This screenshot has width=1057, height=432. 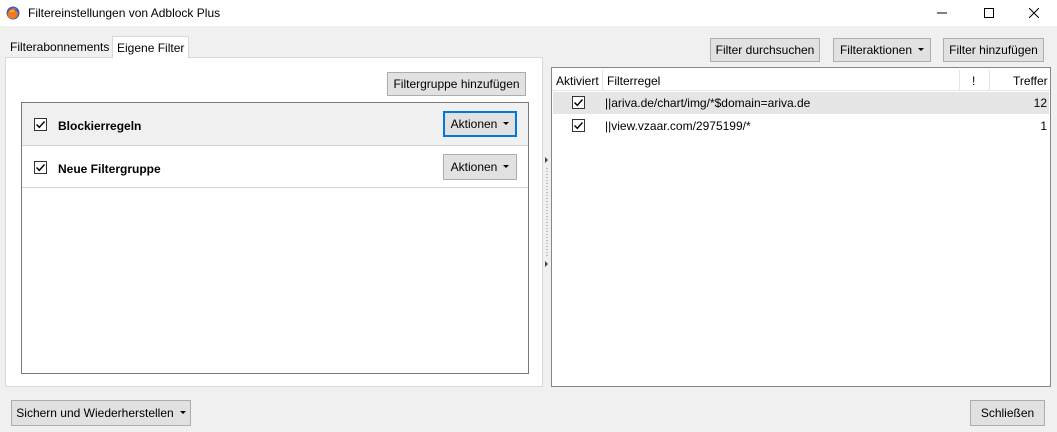 What do you see at coordinates (876, 50) in the screenshot?
I see `button-label: Filteraktionen` at bounding box center [876, 50].